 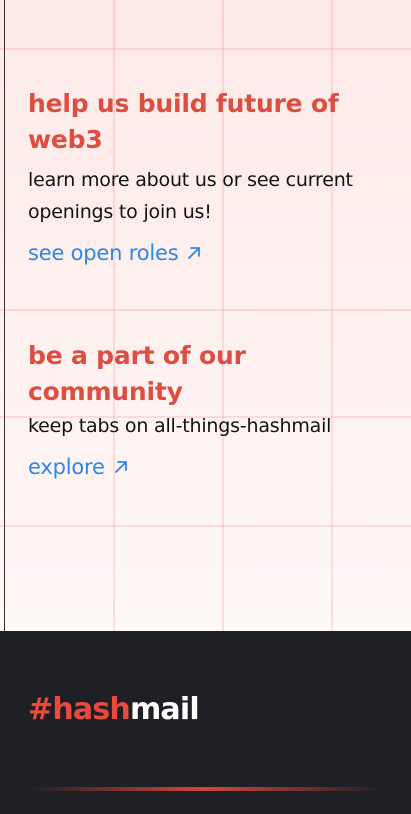 I want to click on community-description: keep tabs on all-things-hashmail, so click(x=180, y=426).